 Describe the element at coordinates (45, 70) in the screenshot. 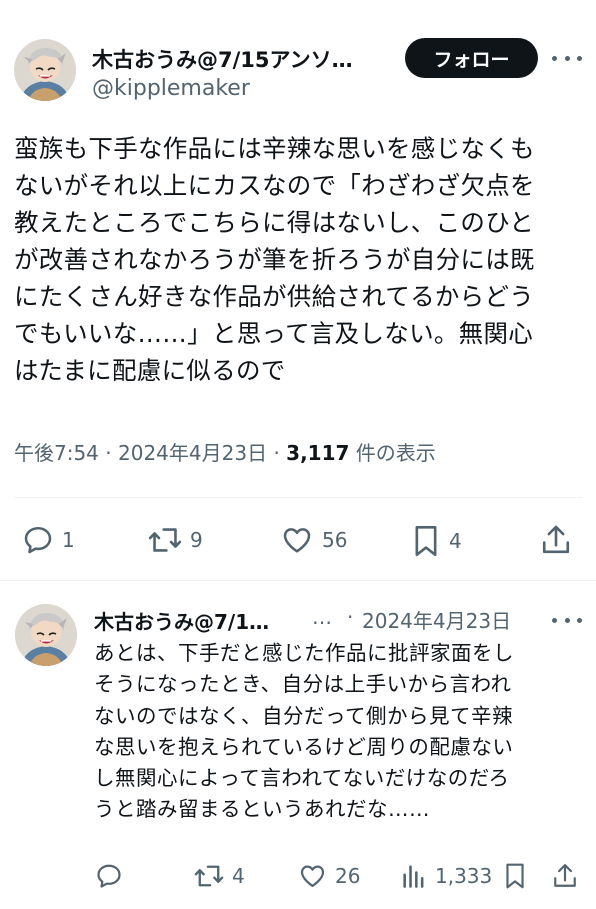

I see `author-avatar` at that location.